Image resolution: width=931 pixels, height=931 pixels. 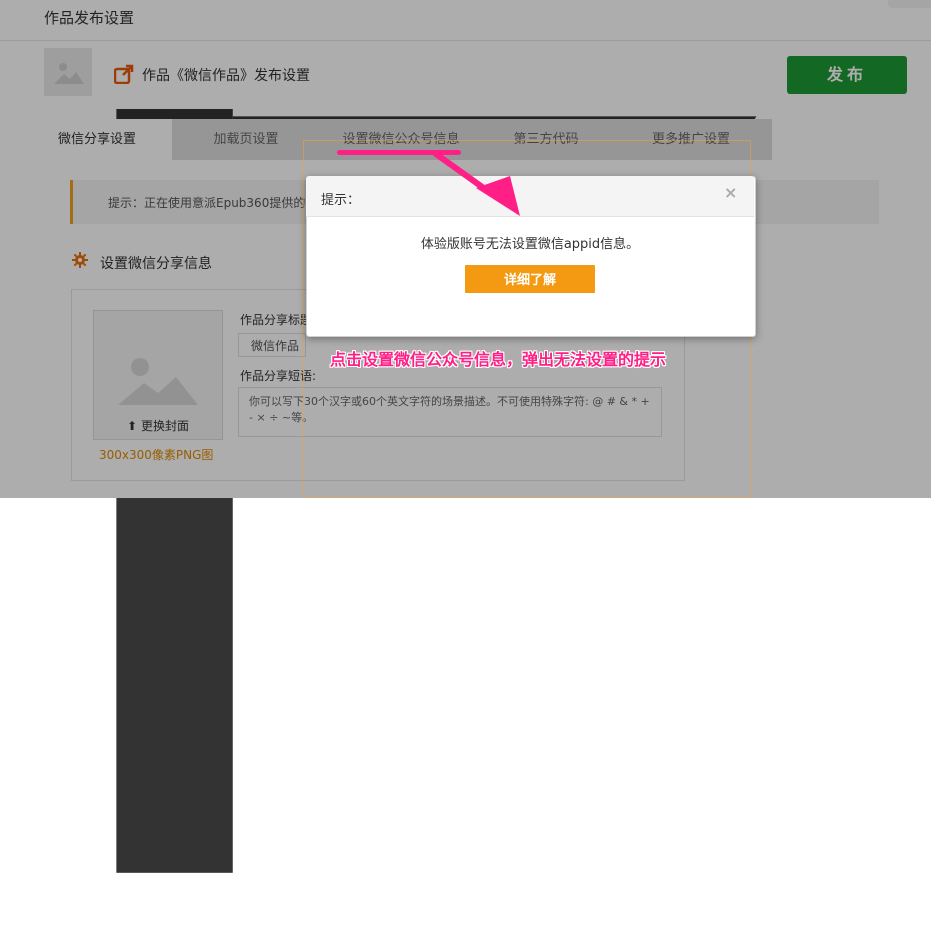 What do you see at coordinates (476, 183) in the screenshot?
I see `annotation-arrow-icon` at bounding box center [476, 183].